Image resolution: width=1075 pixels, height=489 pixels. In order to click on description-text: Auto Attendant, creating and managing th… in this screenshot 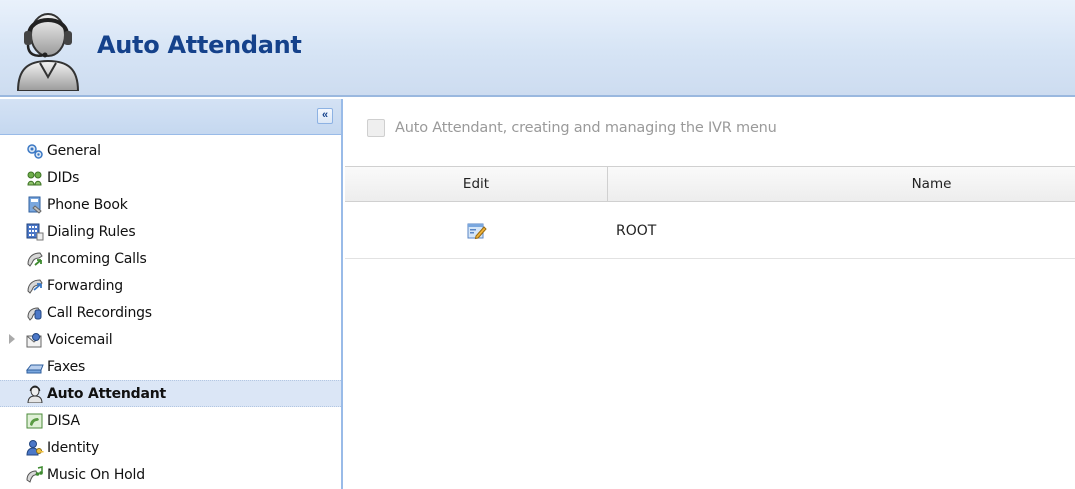, I will do `click(586, 128)`.